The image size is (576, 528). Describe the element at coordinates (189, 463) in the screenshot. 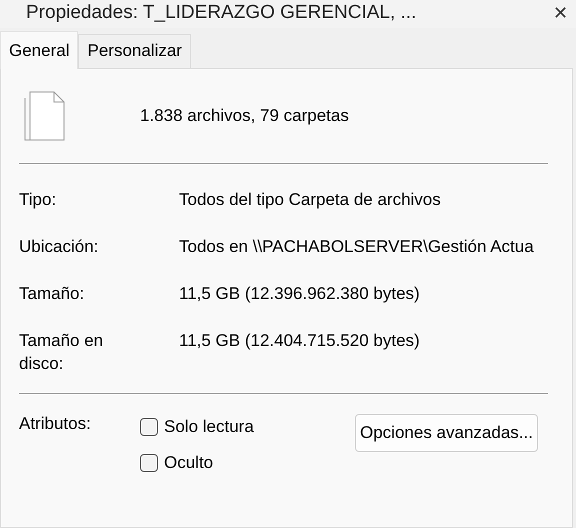

I see `checkbox-label: Oculto` at that location.